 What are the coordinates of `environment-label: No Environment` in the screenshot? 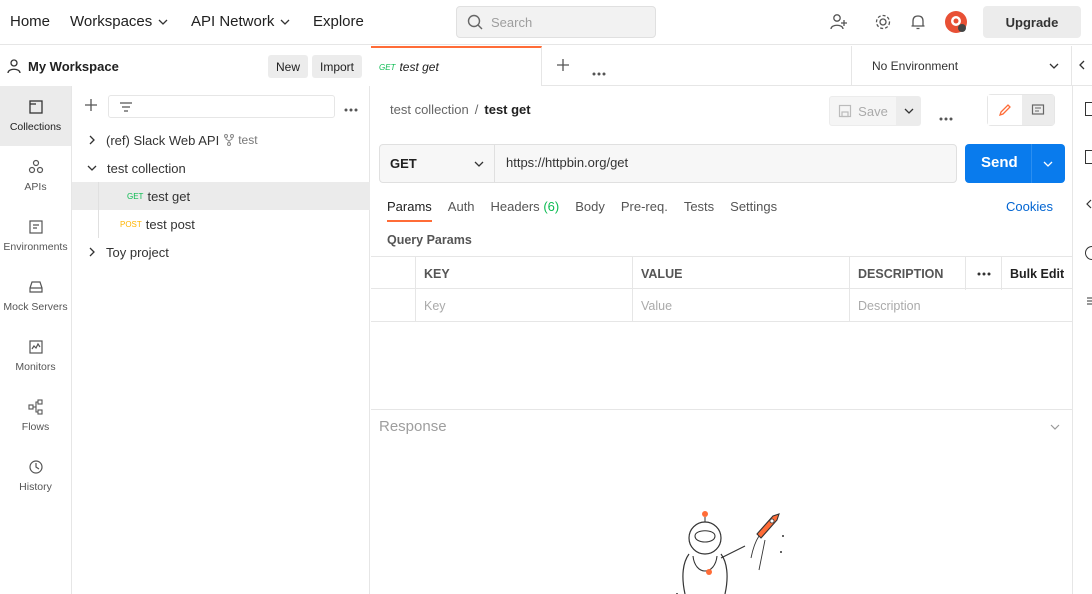 It's located at (915, 66).